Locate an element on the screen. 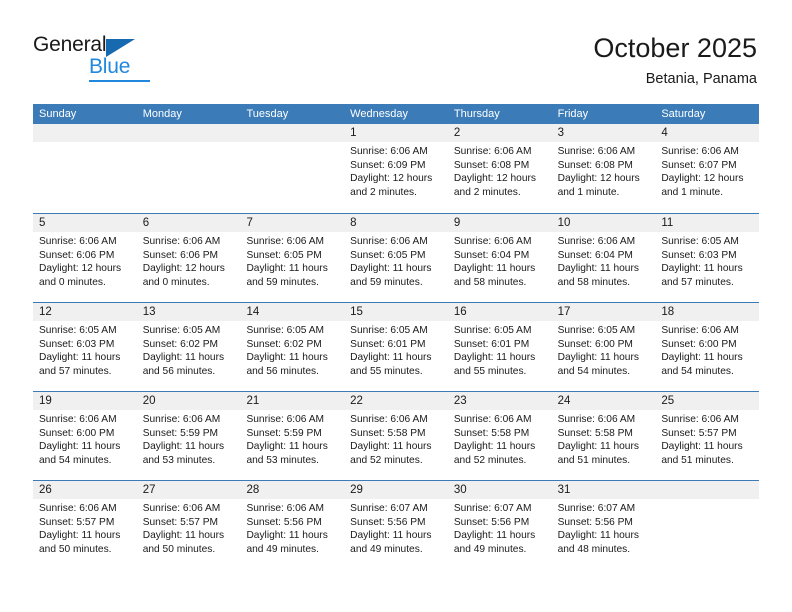  day-number: 9 is located at coordinates (499, 223).